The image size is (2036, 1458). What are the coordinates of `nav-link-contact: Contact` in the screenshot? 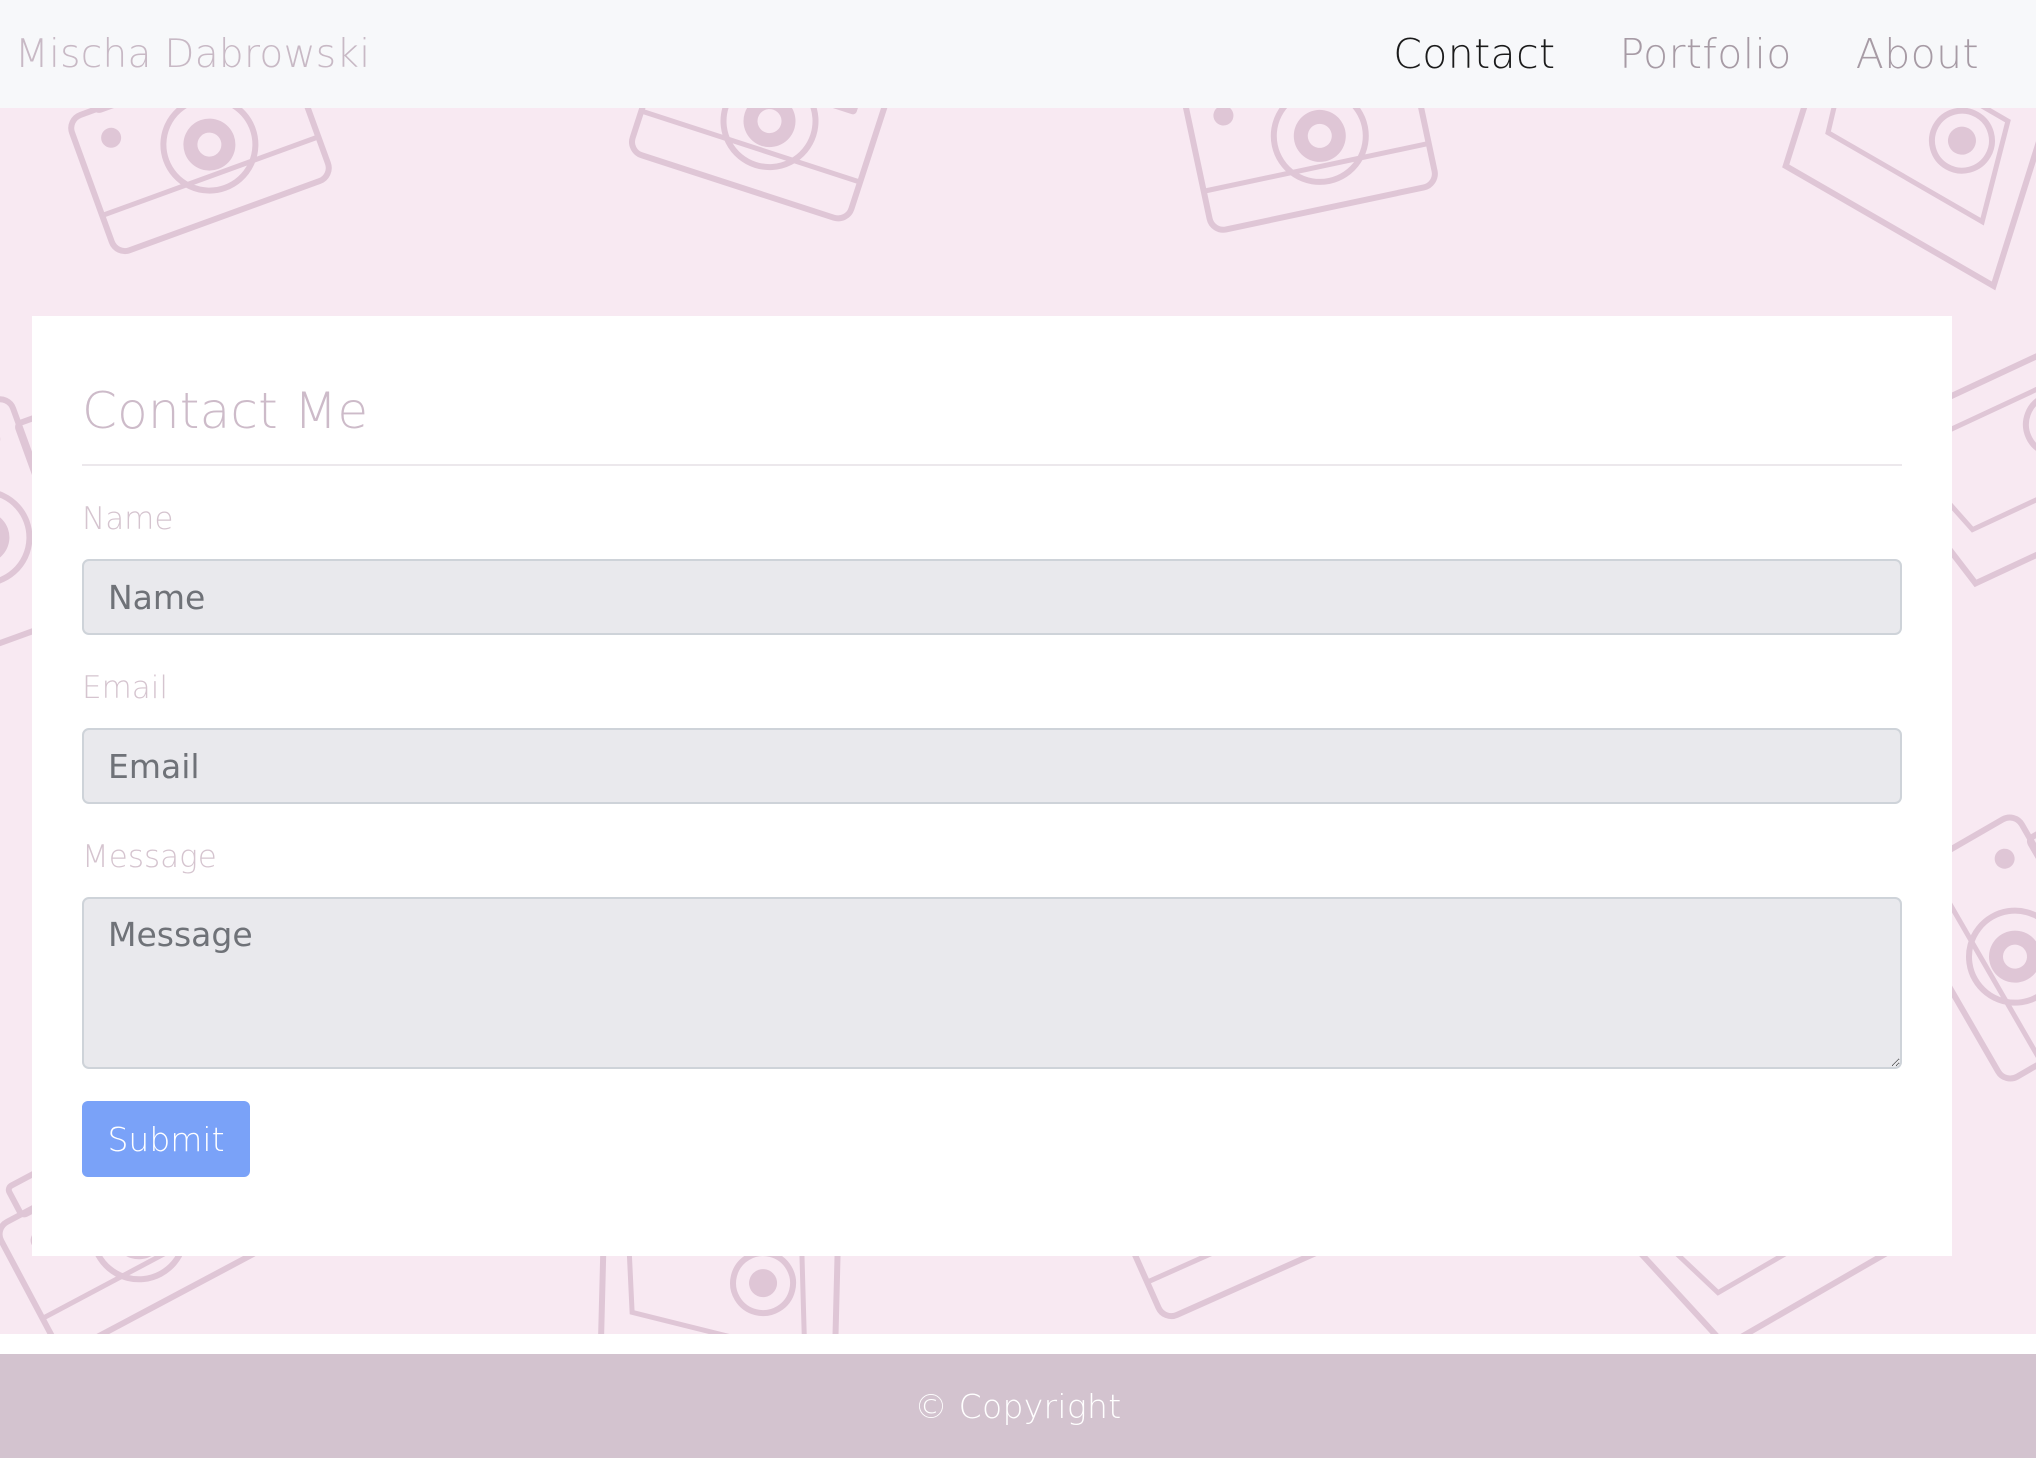 It's located at (1474, 54).